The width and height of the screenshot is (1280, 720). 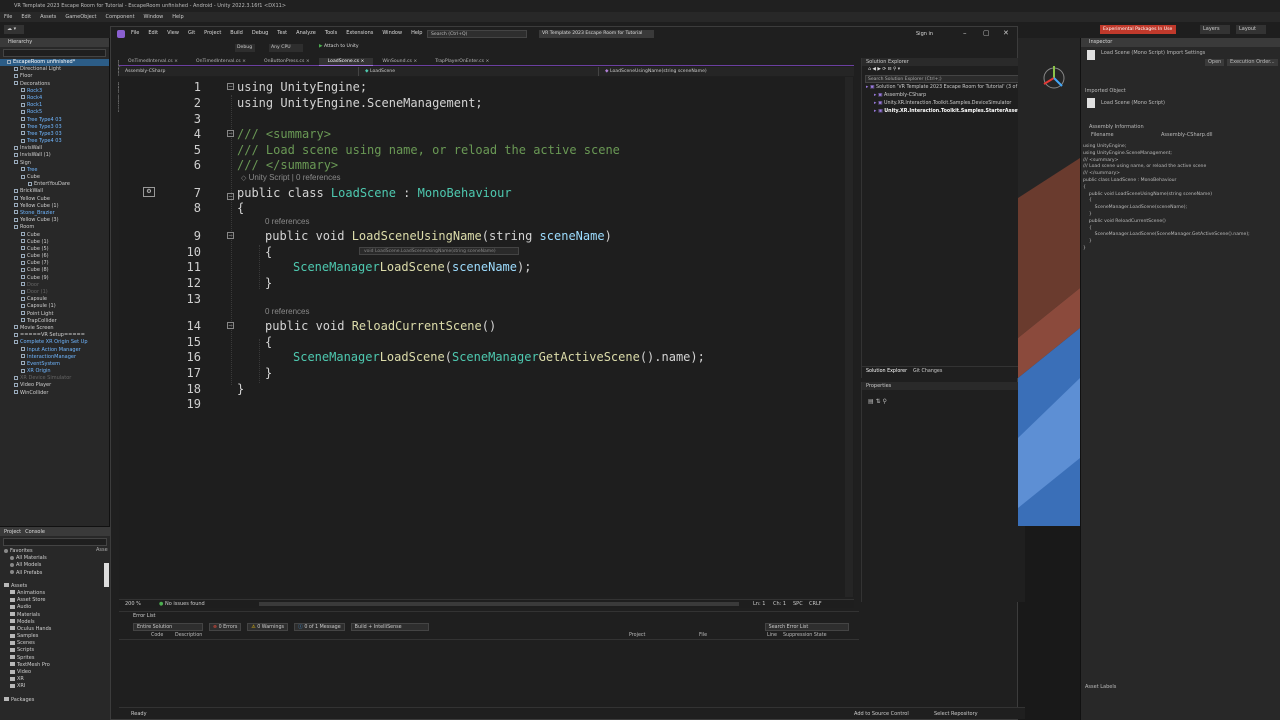 I want to click on asset-folder: Animations, so click(x=57, y=593).